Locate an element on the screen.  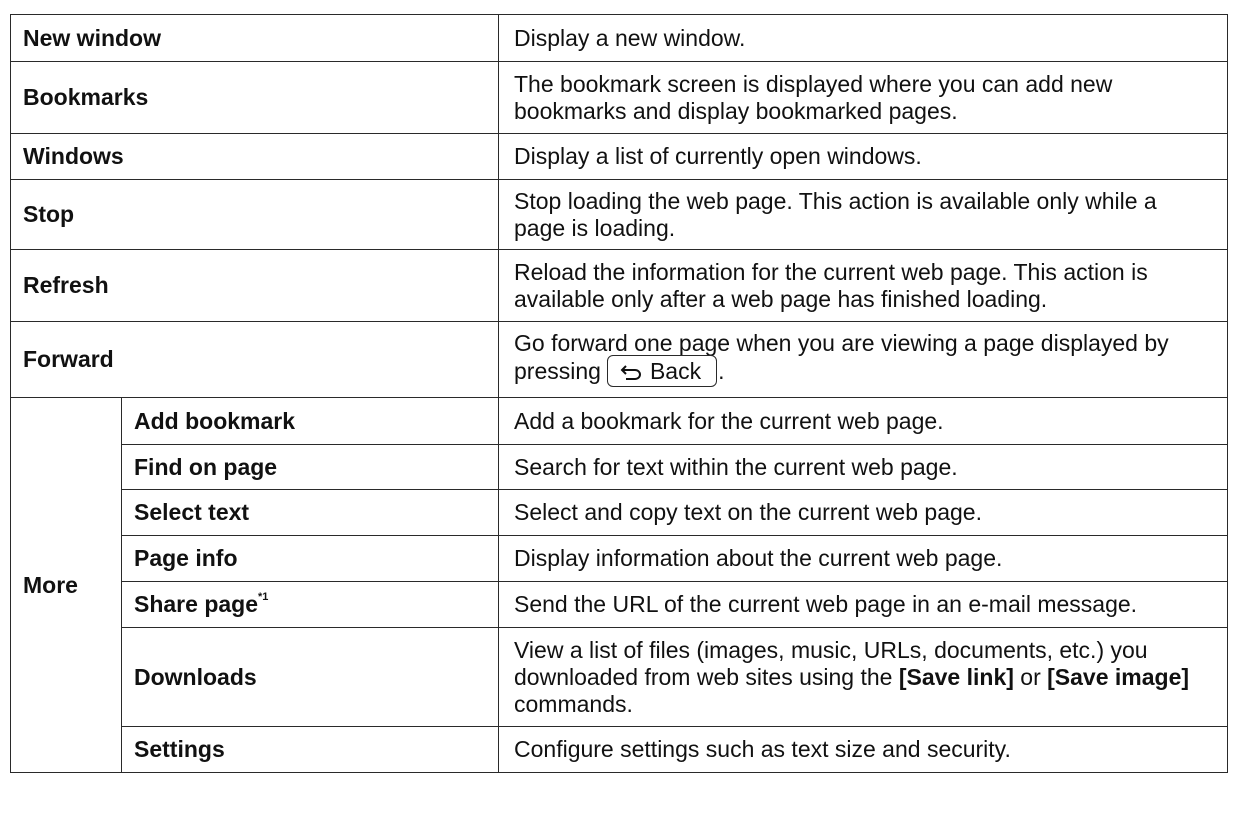
row-label-bookmarks: Bookmarks is located at coordinates (254, 97).